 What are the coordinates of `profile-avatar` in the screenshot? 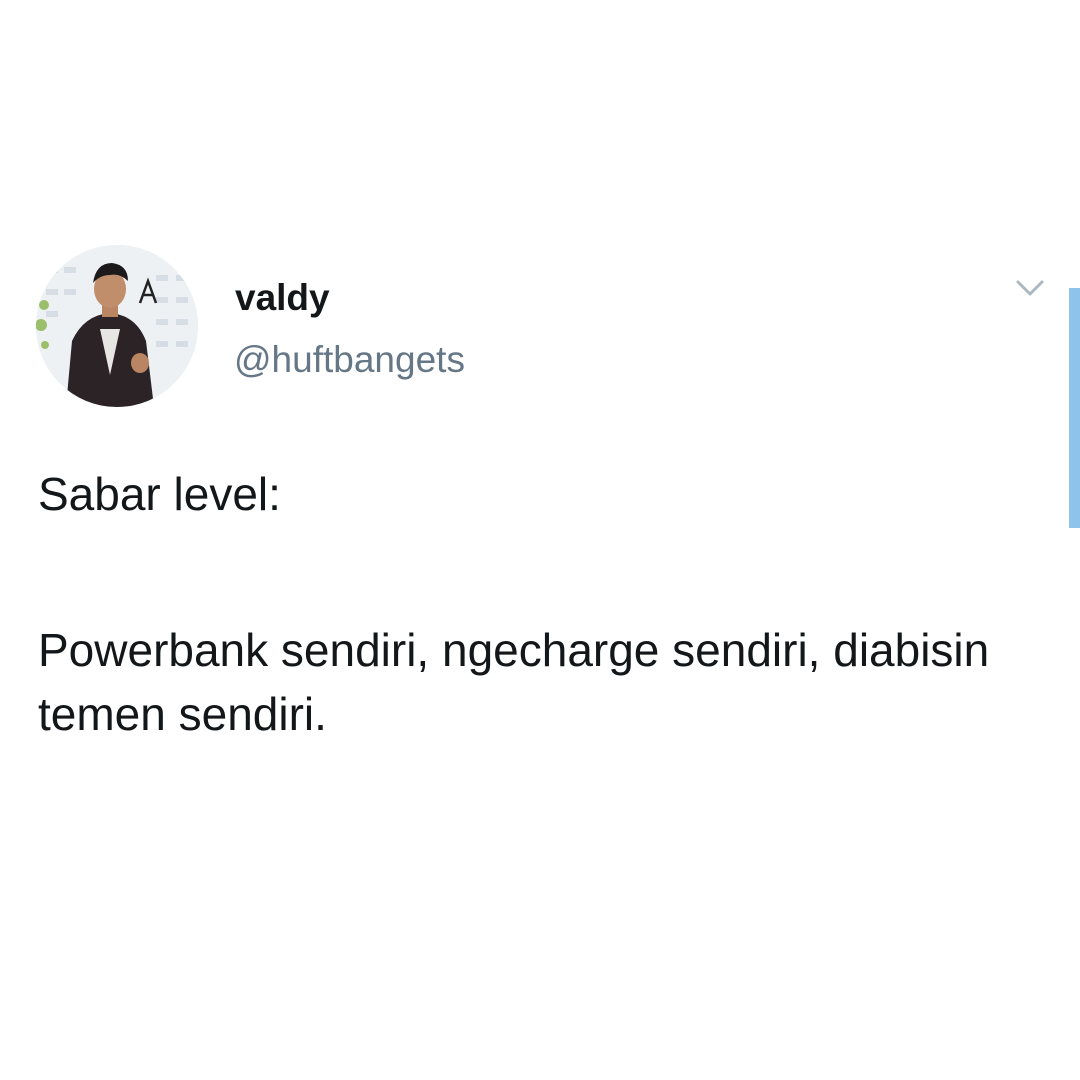 It's located at (117, 326).